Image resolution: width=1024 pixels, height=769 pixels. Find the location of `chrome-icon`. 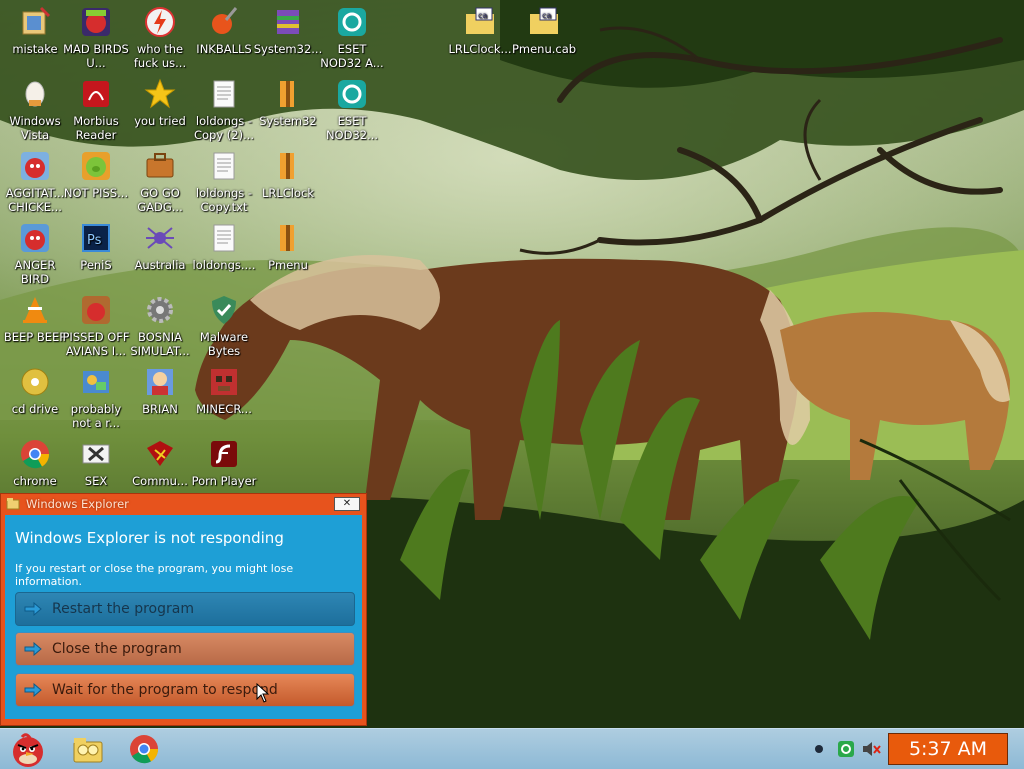

chrome-icon is located at coordinates (144, 749).